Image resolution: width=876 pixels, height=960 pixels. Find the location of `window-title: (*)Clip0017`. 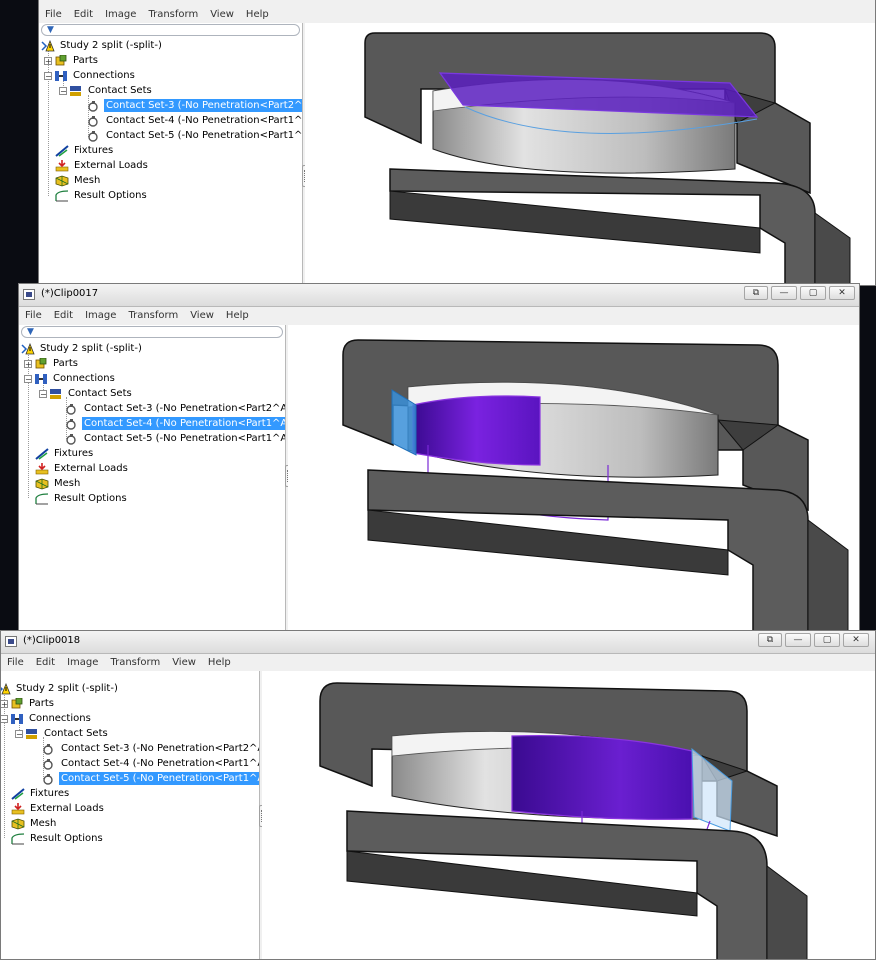

window-title: (*)Clip0017 is located at coordinates (70, 293).